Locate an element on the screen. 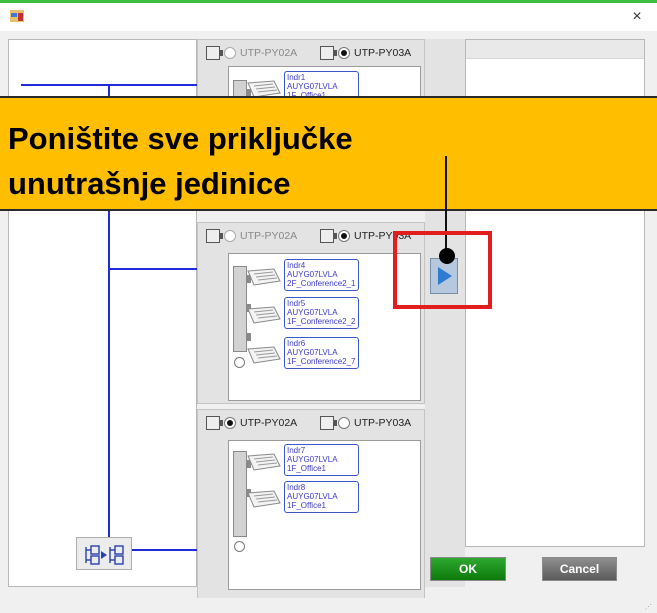 The width and height of the screenshot is (657, 613). unit-tag: Indr5 AUYG07LVLA 1F_Conference2_2 is located at coordinates (321, 313).